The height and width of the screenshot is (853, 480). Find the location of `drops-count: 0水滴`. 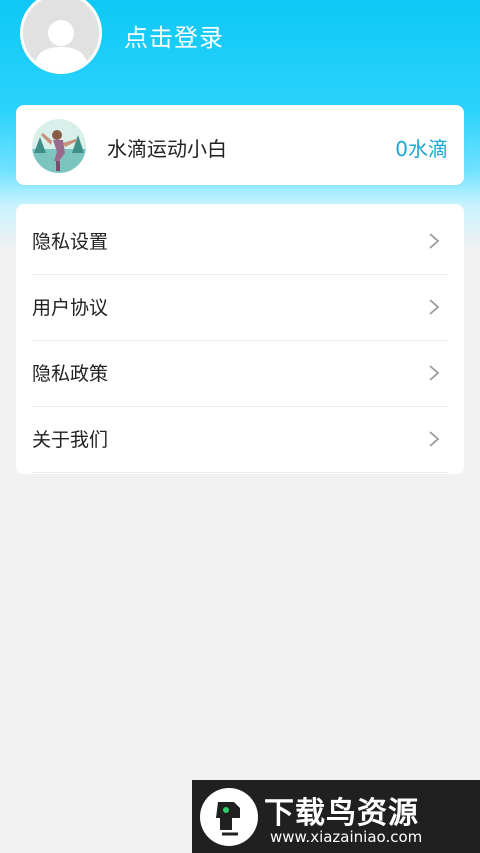

drops-count: 0水滴 is located at coordinates (421, 149).